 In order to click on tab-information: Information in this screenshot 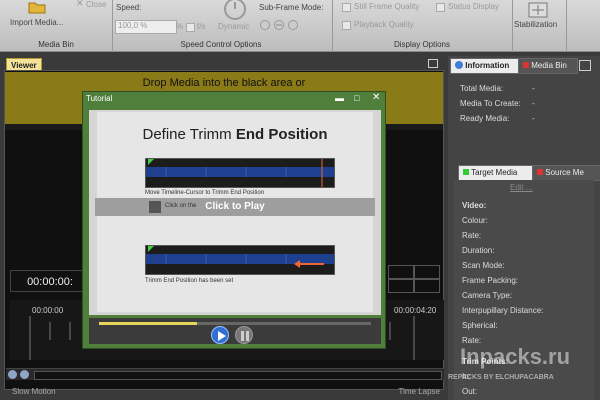, I will do `click(486, 66)`.